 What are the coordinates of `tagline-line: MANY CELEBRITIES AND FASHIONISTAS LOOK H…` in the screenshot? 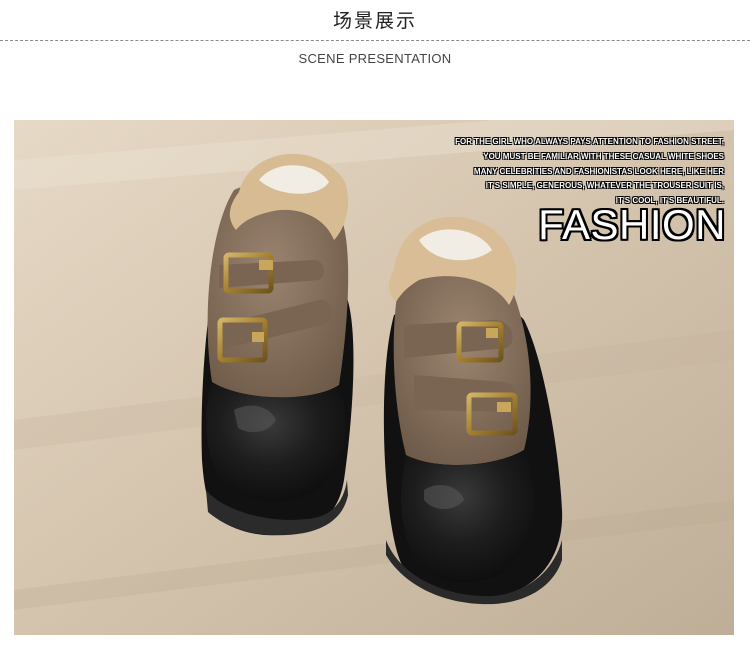 It's located at (598, 171).